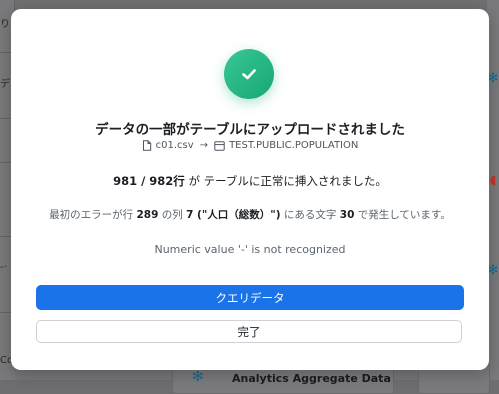  What do you see at coordinates (250, 249) in the screenshot?
I see `error-detail: Numeric value '-' is not recognized` at bounding box center [250, 249].